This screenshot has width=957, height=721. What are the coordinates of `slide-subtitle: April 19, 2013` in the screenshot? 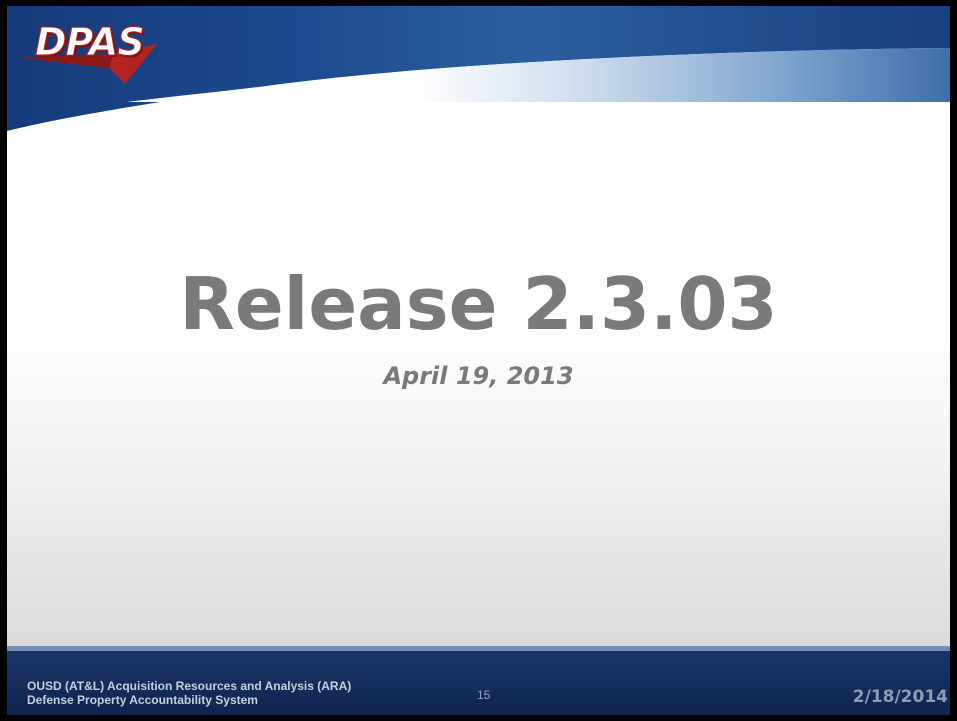 It's located at (478, 376).